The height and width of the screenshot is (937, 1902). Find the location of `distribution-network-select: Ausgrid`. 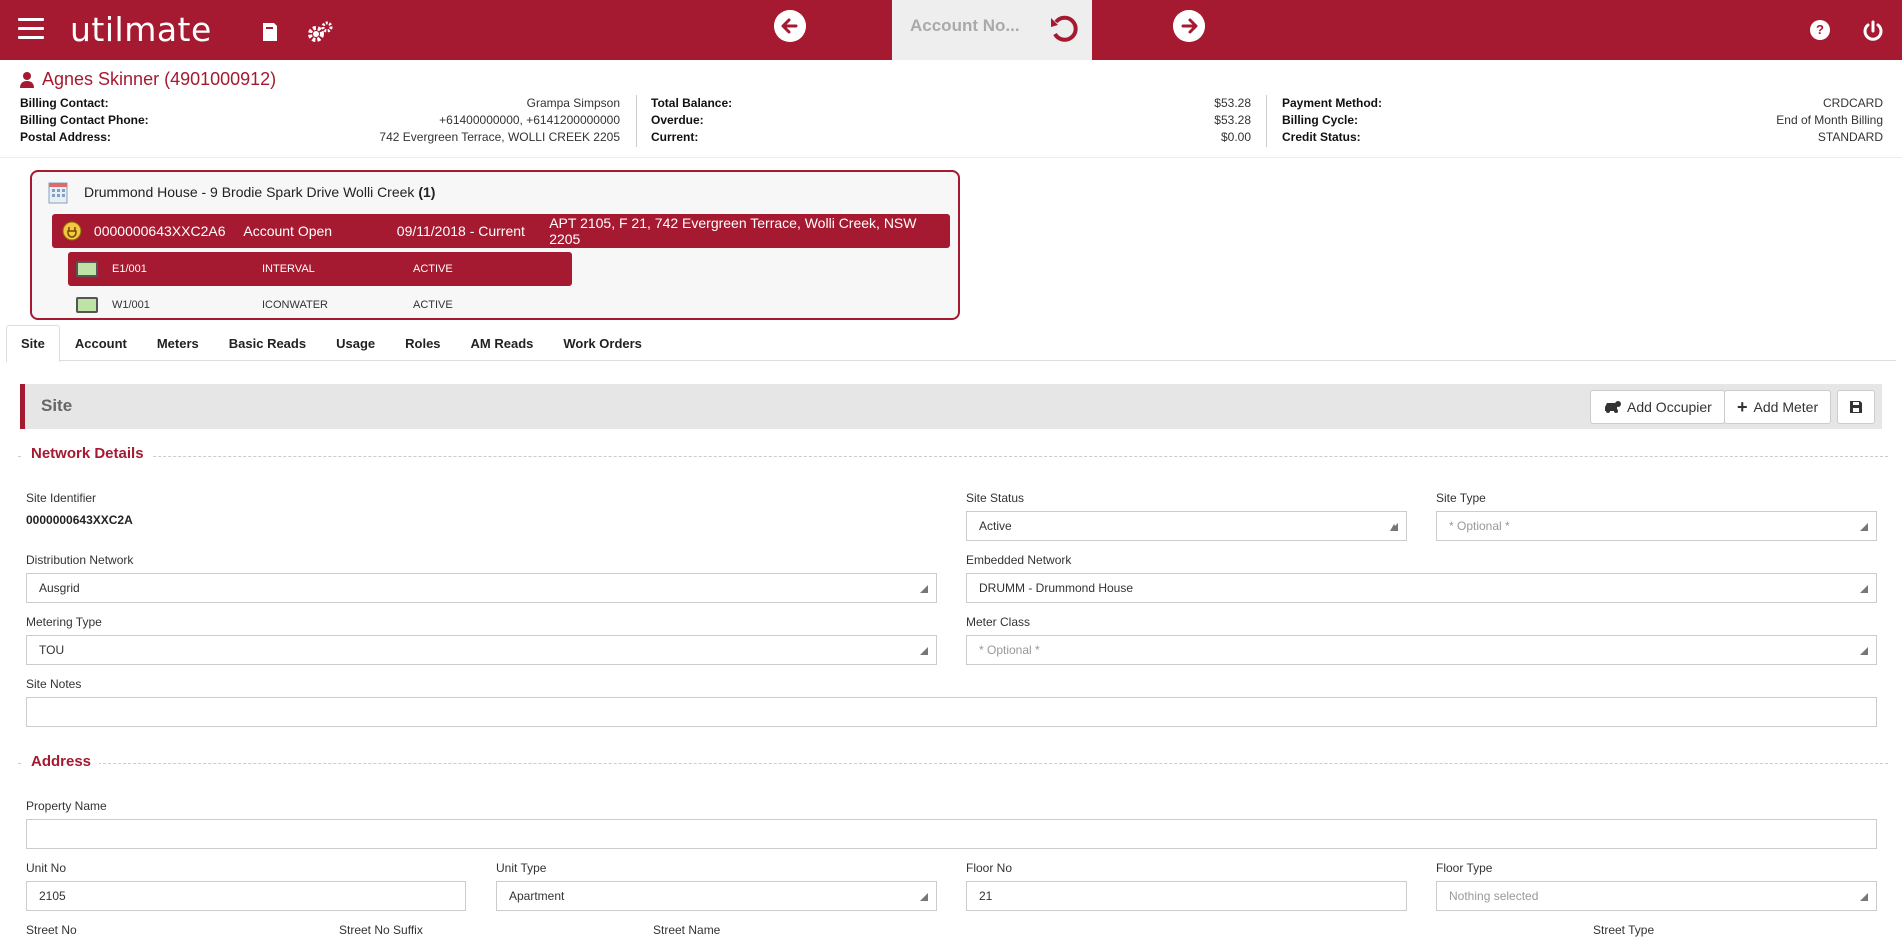

distribution-network-select: Ausgrid is located at coordinates (481, 588).